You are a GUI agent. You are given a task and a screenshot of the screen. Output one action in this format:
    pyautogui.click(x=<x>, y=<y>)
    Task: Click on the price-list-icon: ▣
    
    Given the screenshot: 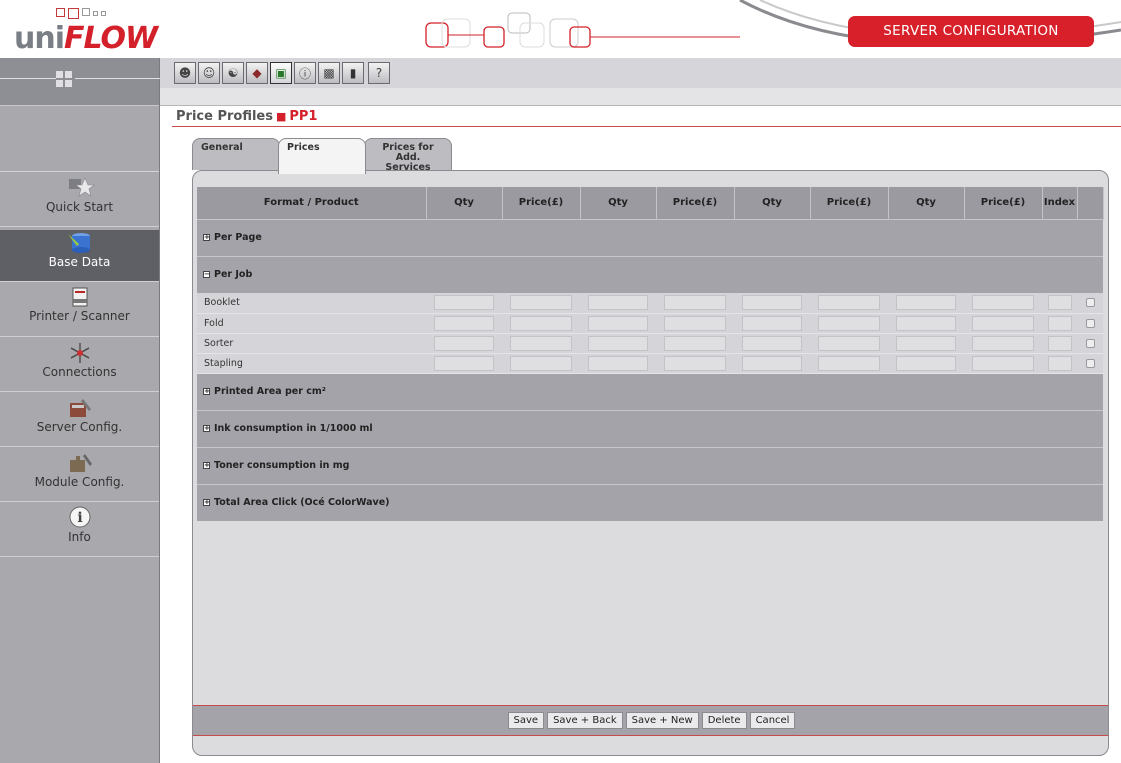 What is the action you would take?
    pyautogui.click(x=281, y=73)
    